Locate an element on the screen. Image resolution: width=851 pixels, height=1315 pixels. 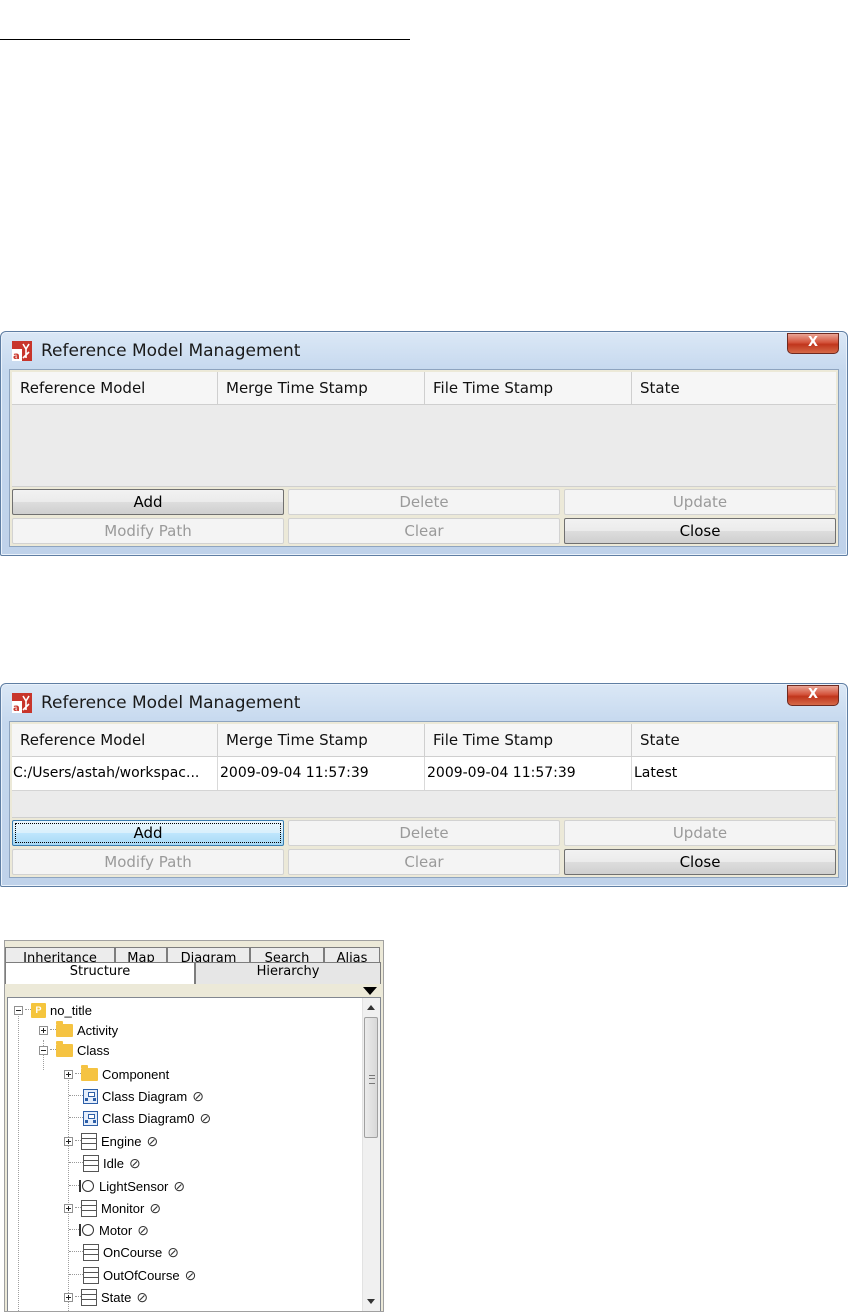
tree-guide-line is located at coordinates (18, 1160).